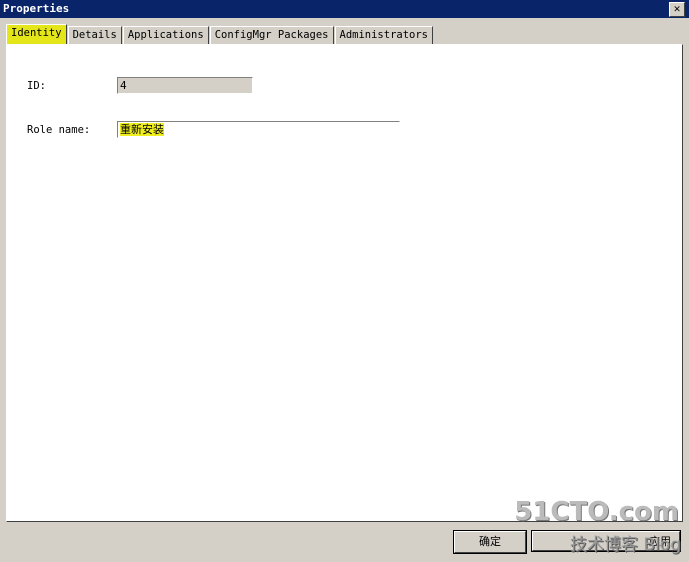 This screenshot has width=689, height=562. Describe the element at coordinates (94, 35) in the screenshot. I see `tab-details: Details` at that location.